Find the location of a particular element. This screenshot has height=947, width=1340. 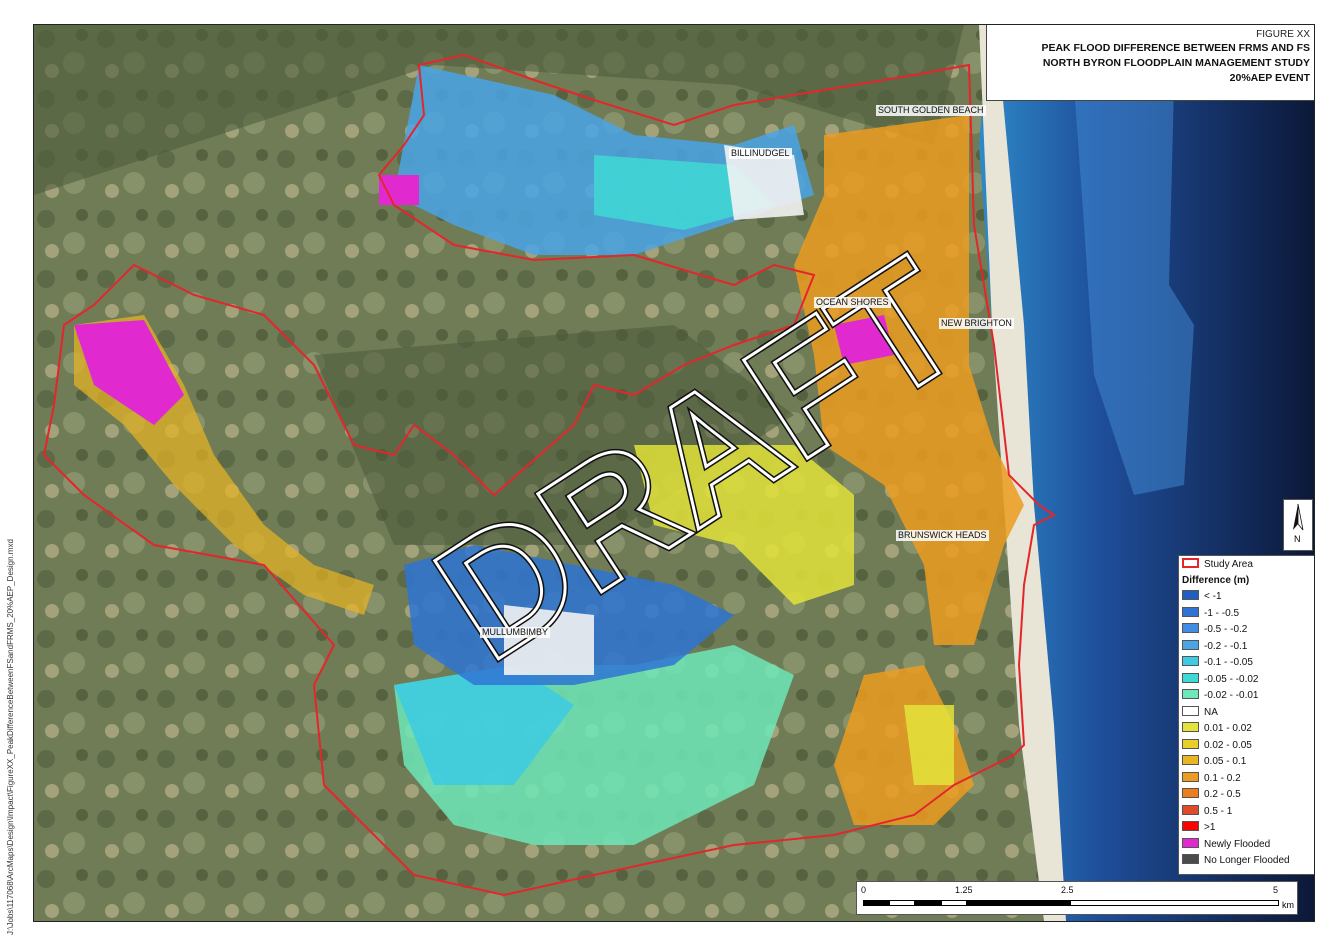

label-brunswick-heads: BRUNSWICK HEADS is located at coordinates (942, 535).